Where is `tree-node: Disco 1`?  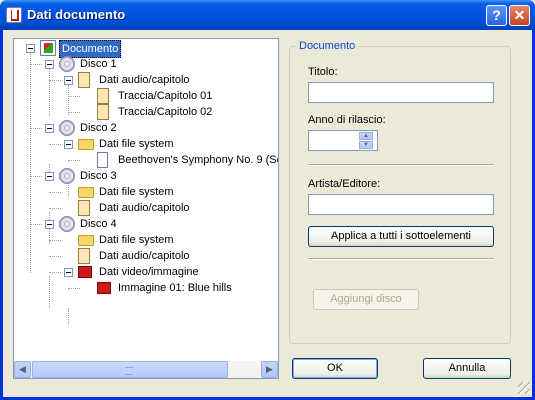
tree-node: Disco 1 is located at coordinates (146, 64).